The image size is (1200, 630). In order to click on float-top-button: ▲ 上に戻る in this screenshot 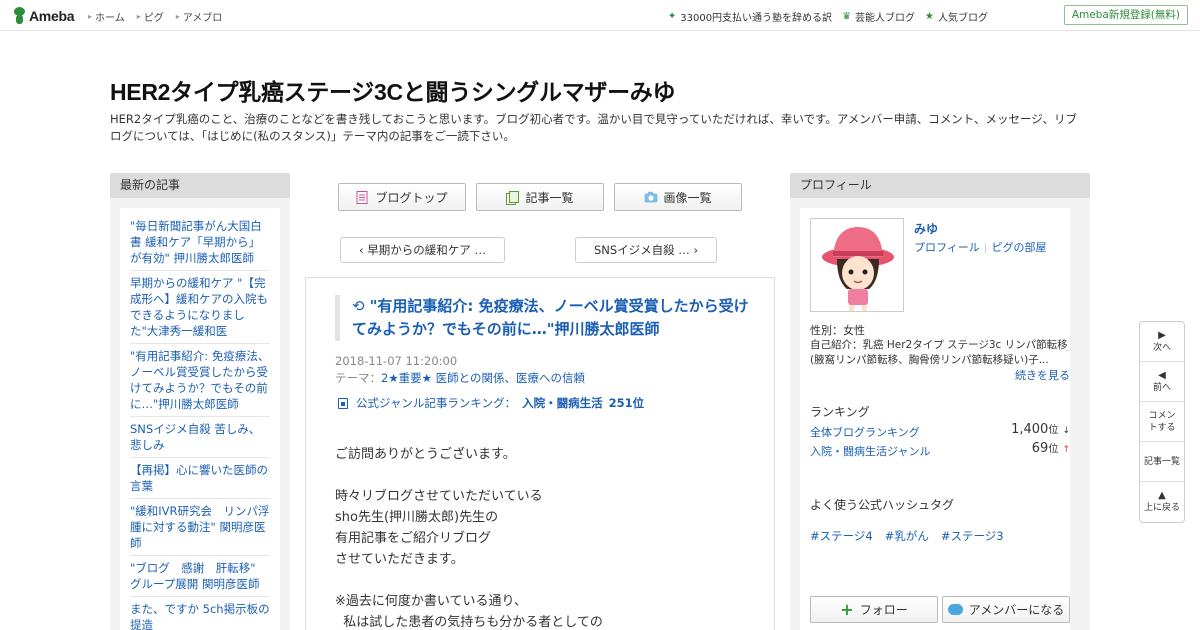, I will do `click(1162, 502)`.